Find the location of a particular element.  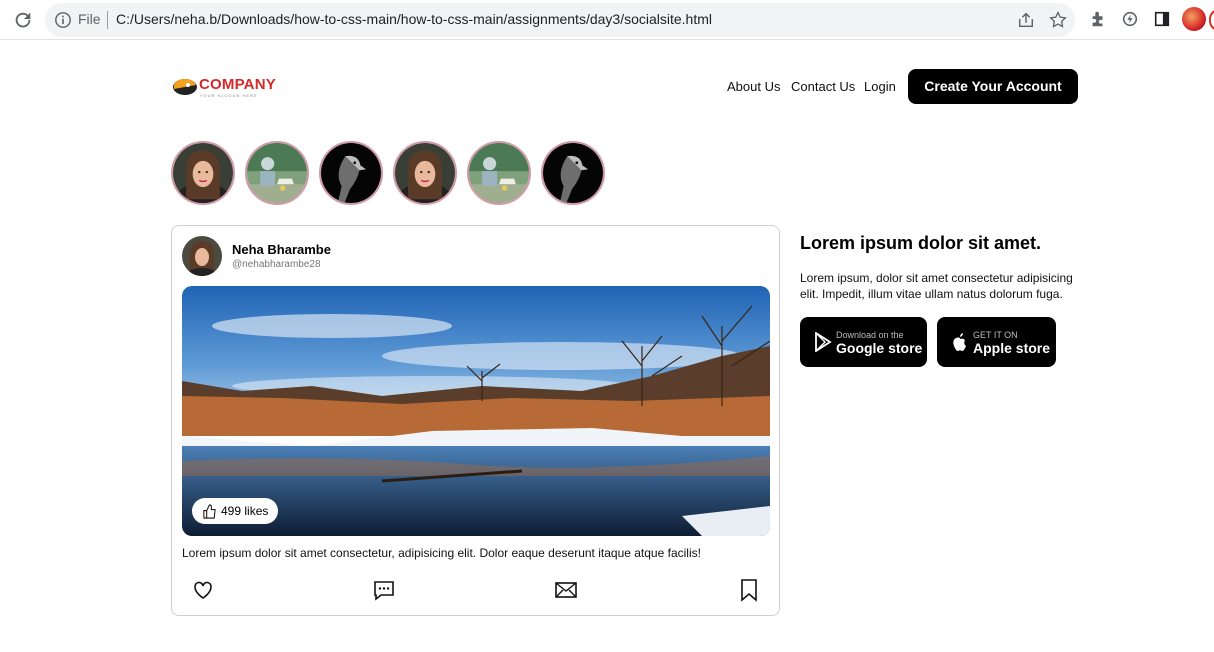

nav-login: Login is located at coordinates (880, 86).